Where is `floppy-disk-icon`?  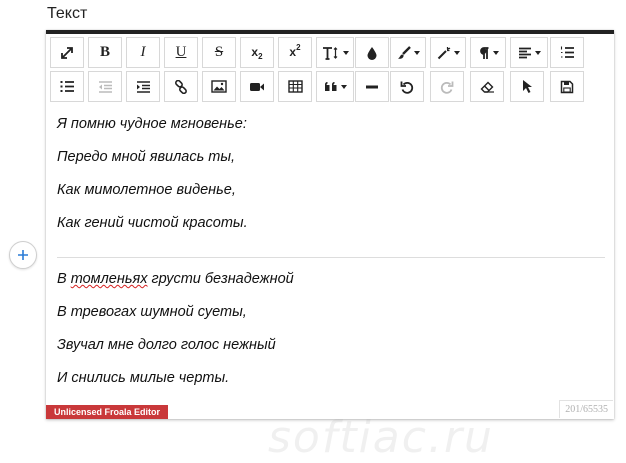
floppy-disk-icon is located at coordinates (567, 87).